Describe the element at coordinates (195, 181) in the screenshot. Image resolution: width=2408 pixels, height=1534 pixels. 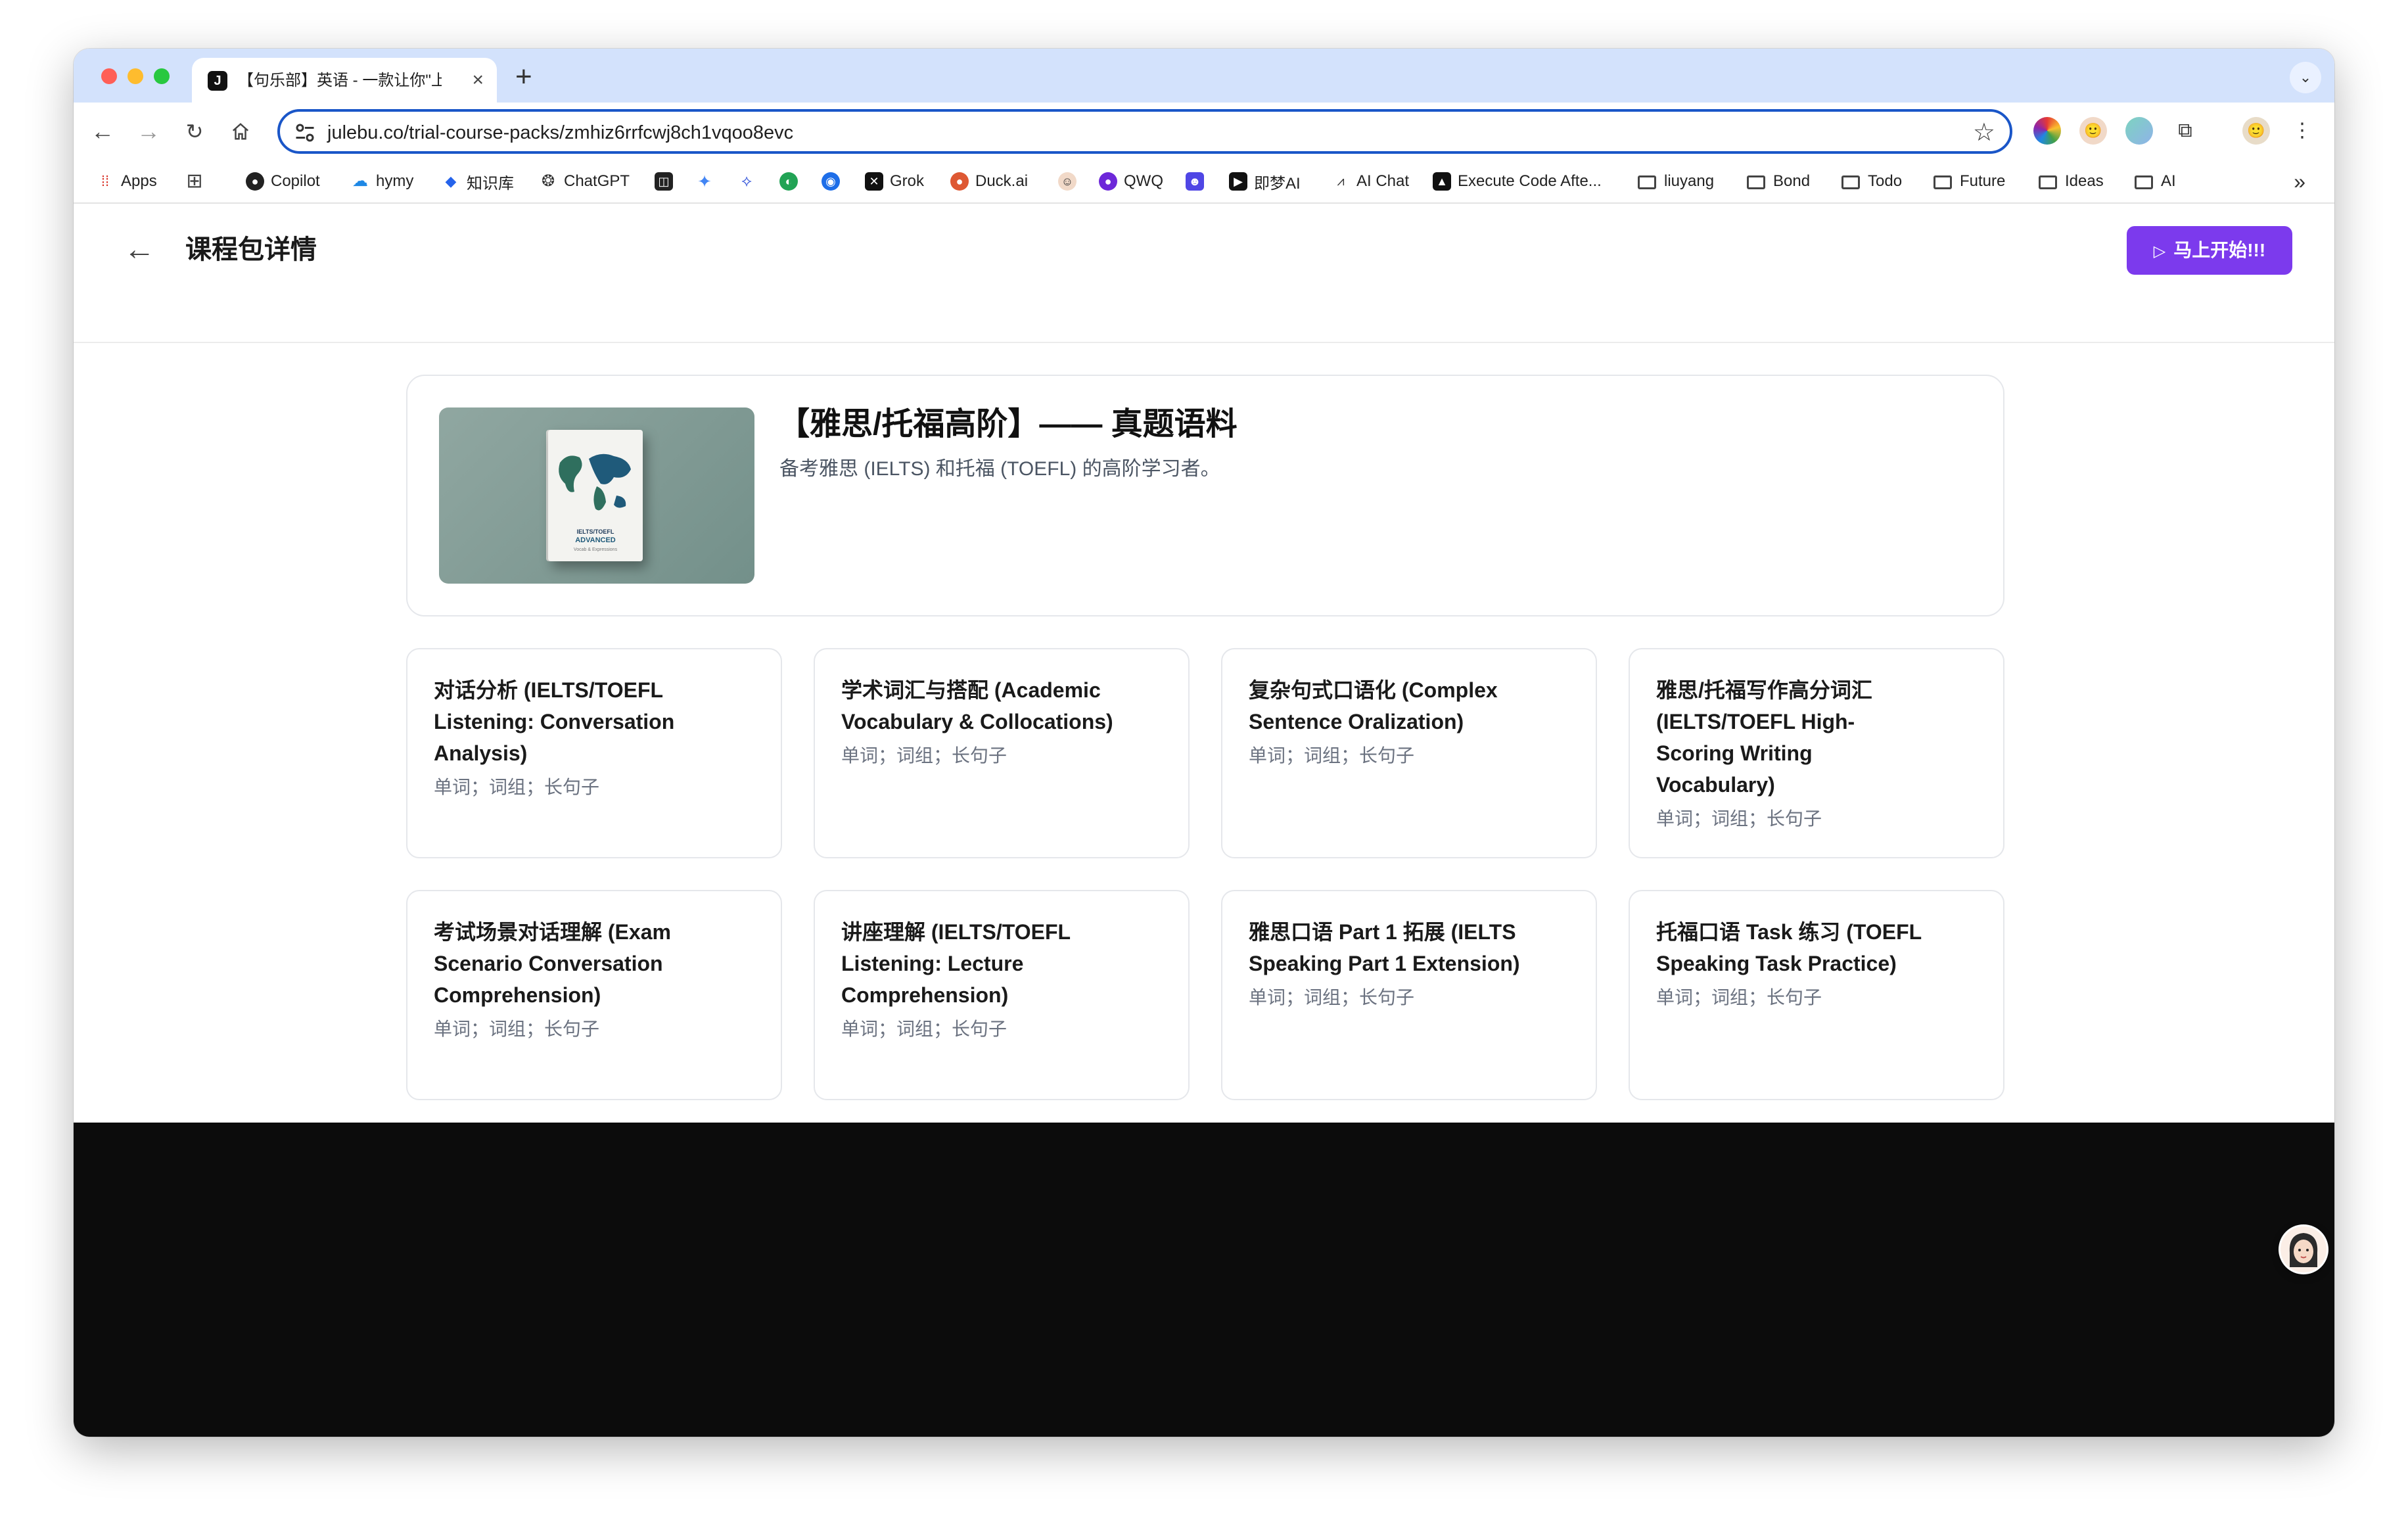
I see `grid-icon: ⊞` at that location.